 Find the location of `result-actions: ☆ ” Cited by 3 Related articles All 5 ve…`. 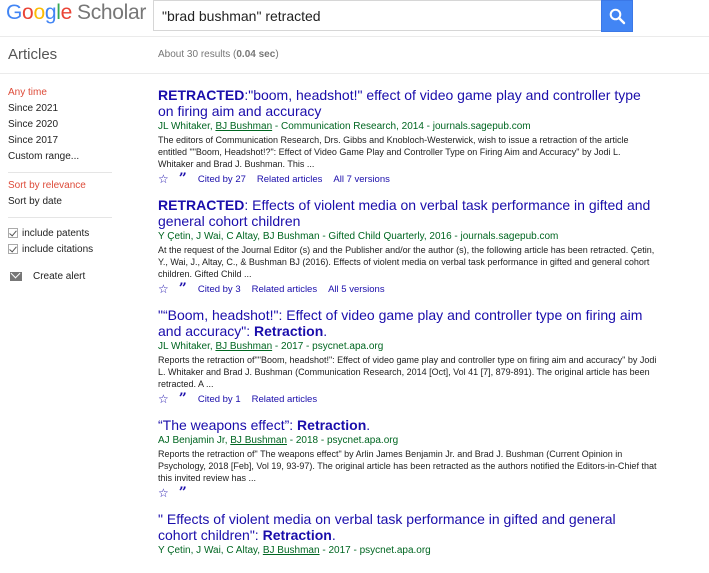

result-actions: ☆ ” Cited by 3 Related articles All 5 ve… is located at coordinates (408, 289).